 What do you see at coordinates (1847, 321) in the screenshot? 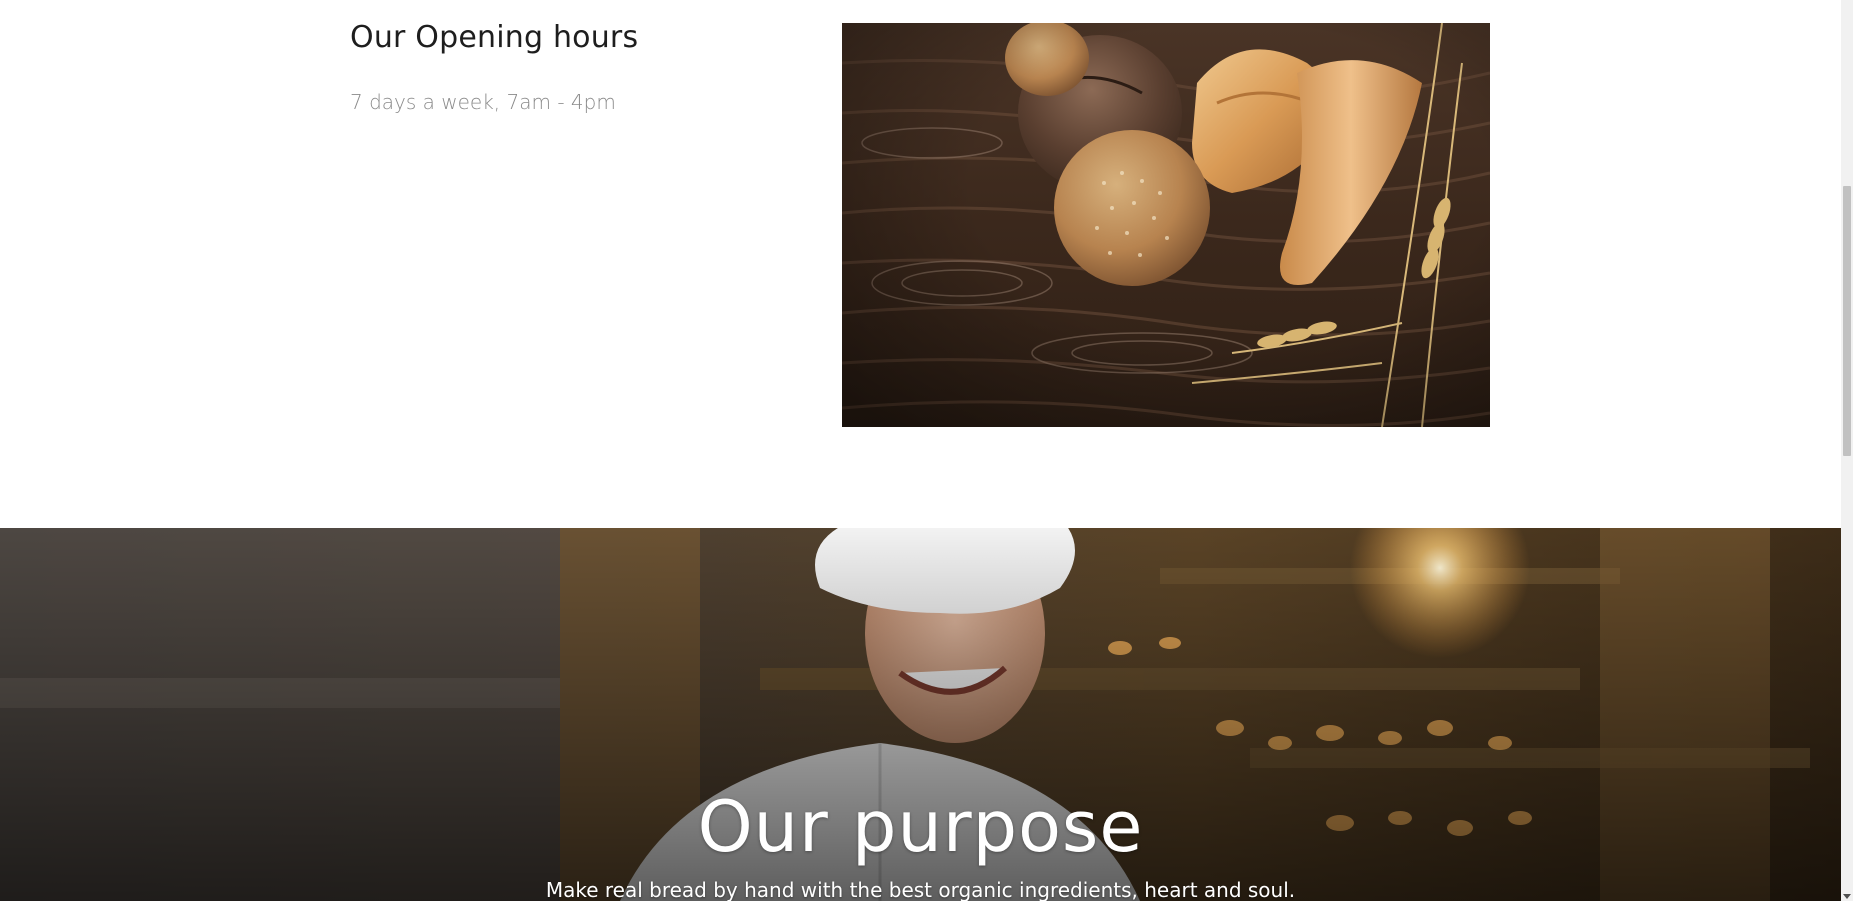
I see `scrollbar-thumb` at bounding box center [1847, 321].